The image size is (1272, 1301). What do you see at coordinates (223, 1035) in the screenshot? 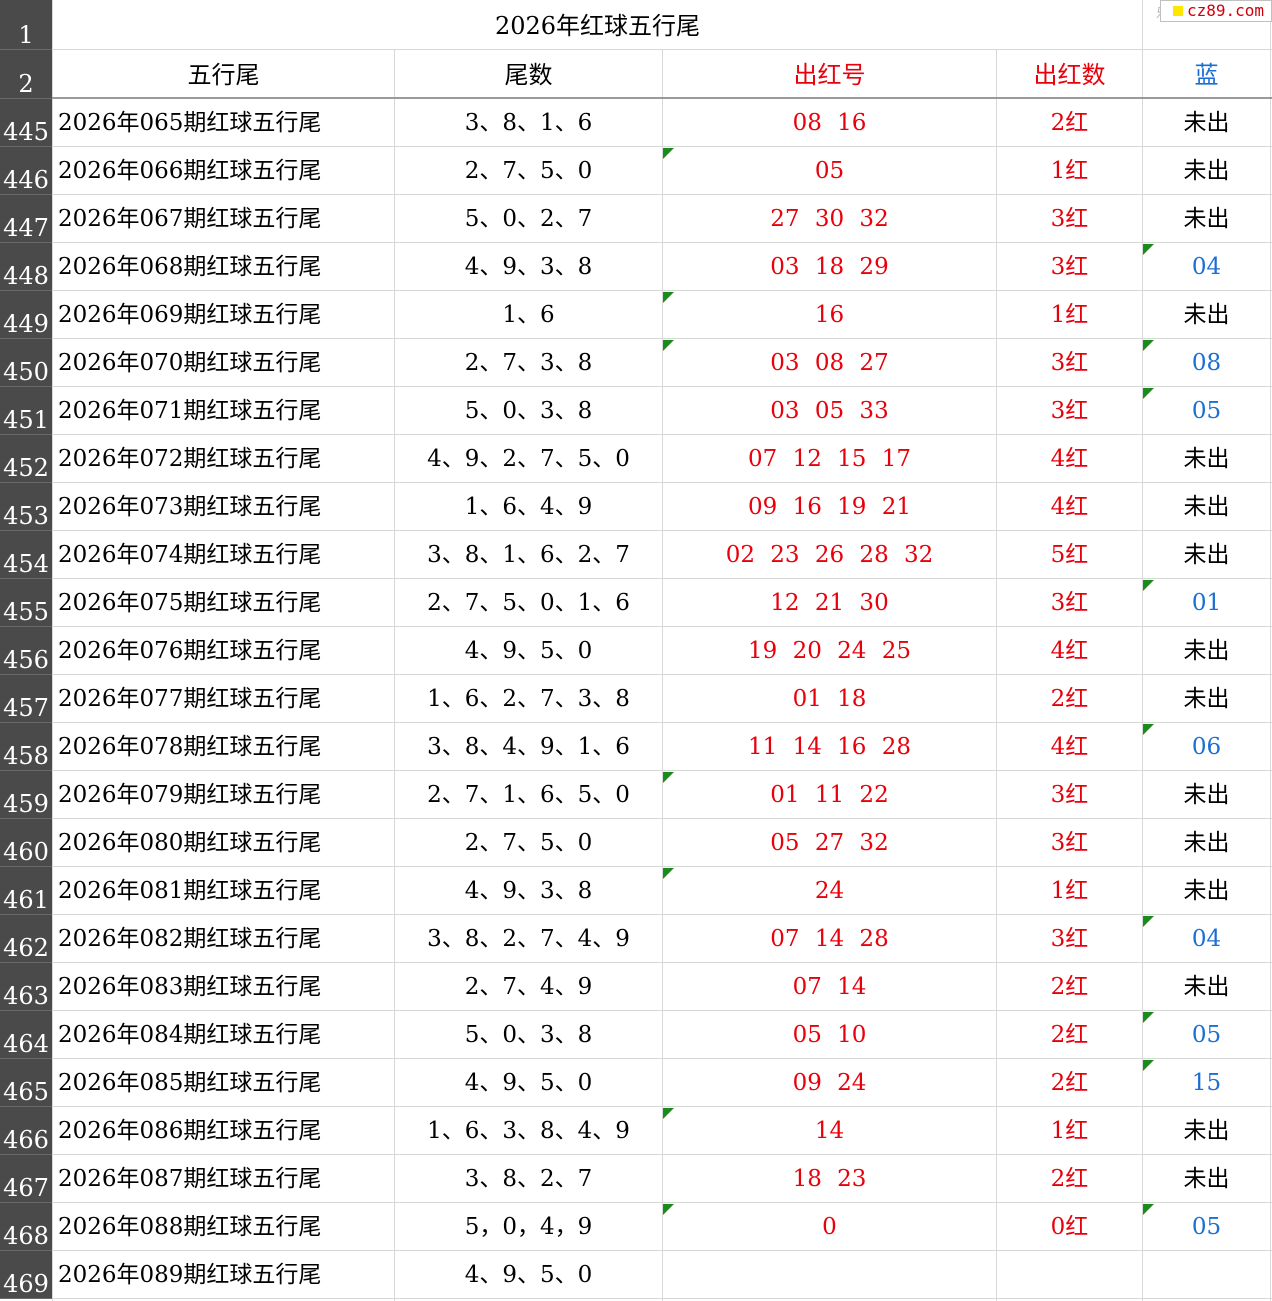
I see `period-name-cell: 2026年084期红球五行尾` at bounding box center [223, 1035].